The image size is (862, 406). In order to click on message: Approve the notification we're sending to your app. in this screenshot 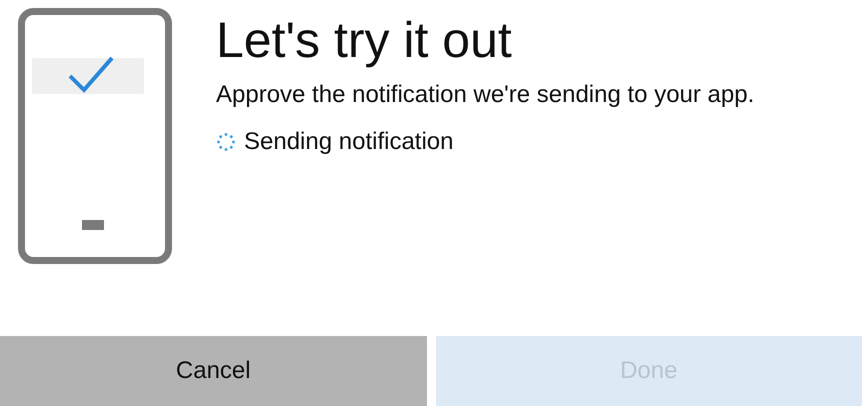, I will do `click(486, 95)`.